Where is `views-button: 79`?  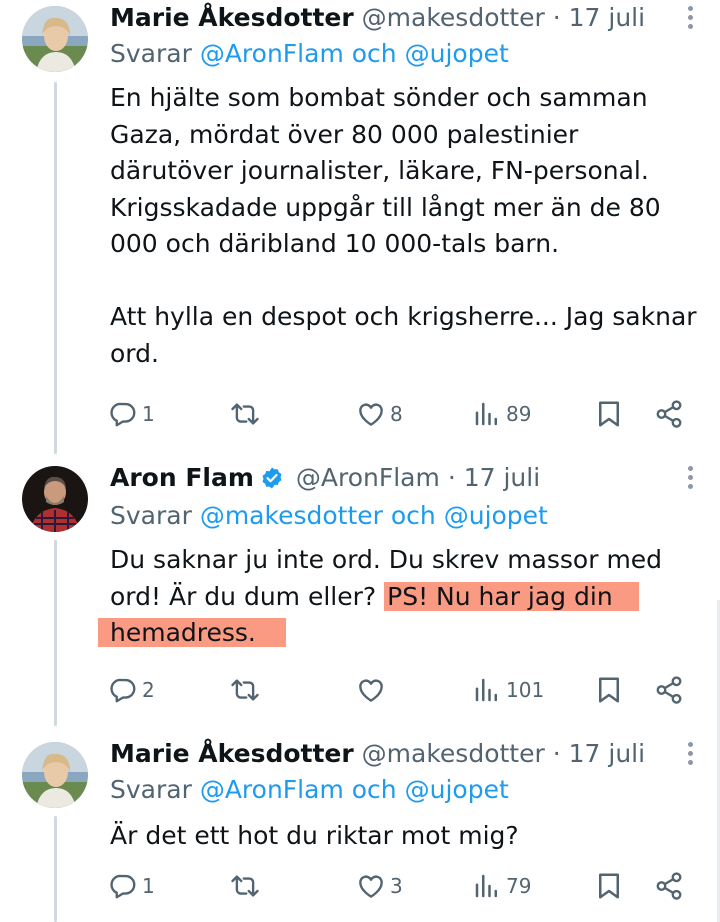
views-button: 79 is located at coordinates (501, 886).